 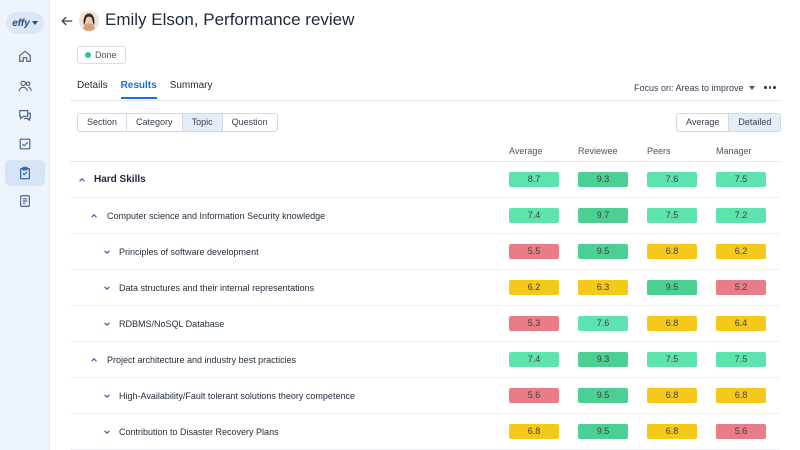 I want to click on workspace-switcher: effy, so click(x=25, y=23).